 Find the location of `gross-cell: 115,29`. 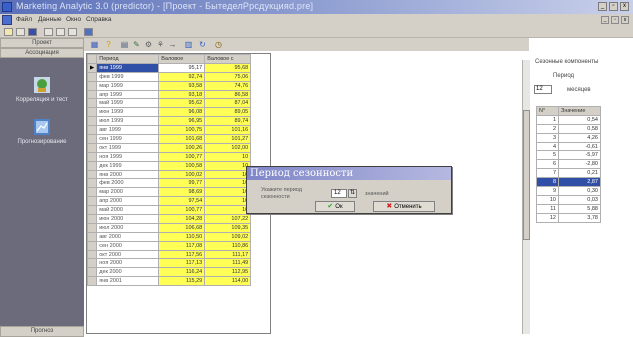

gross-cell: 115,29 is located at coordinates (182, 281).